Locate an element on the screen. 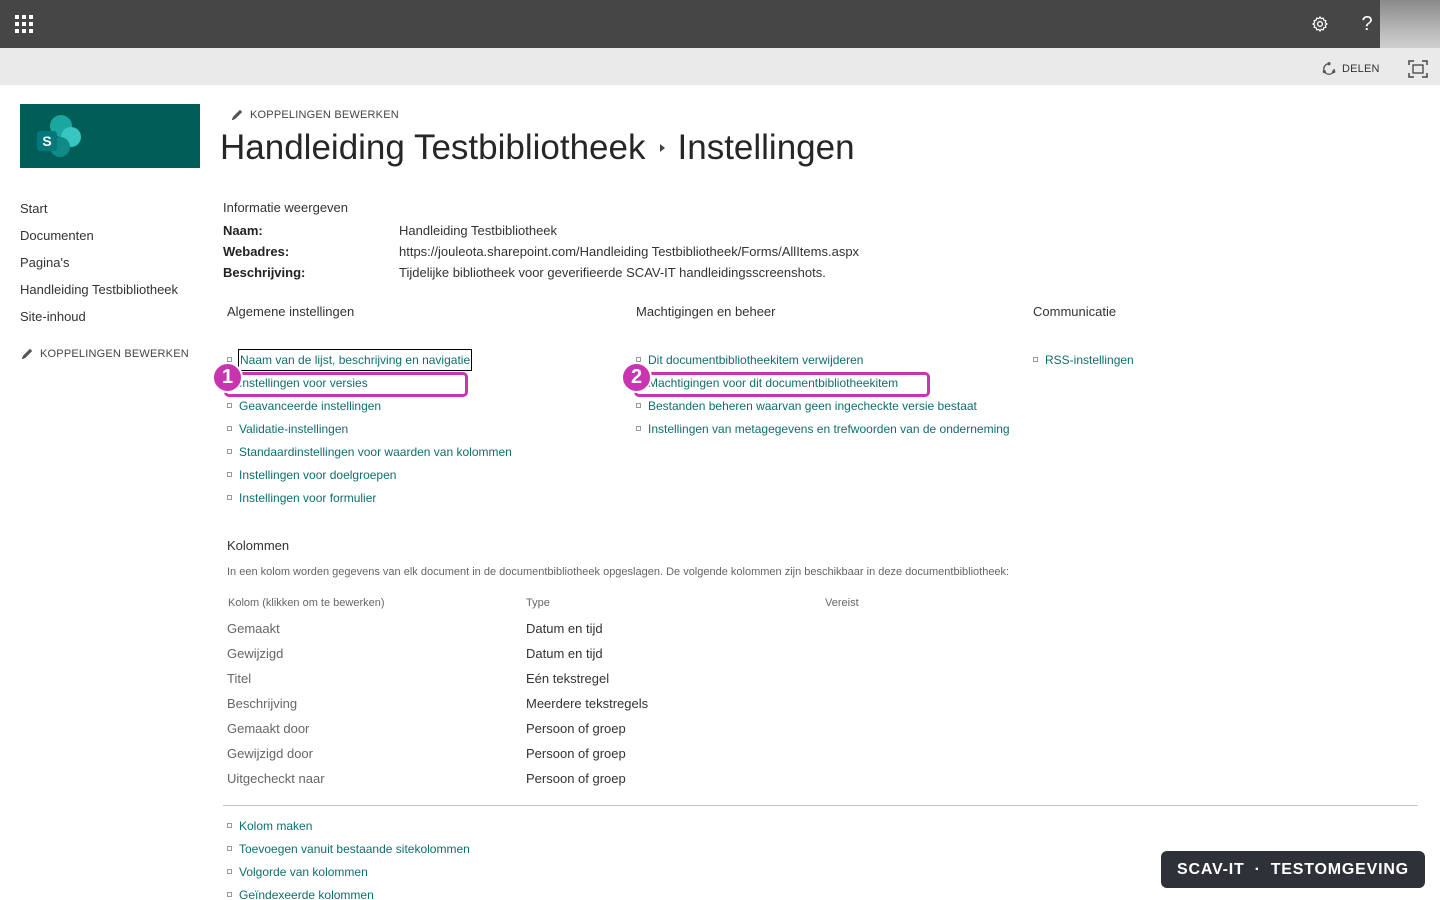 The image size is (1440, 900). nav-edit-links-label: KOPPELINGEN BEWERKEN is located at coordinates (114, 354).